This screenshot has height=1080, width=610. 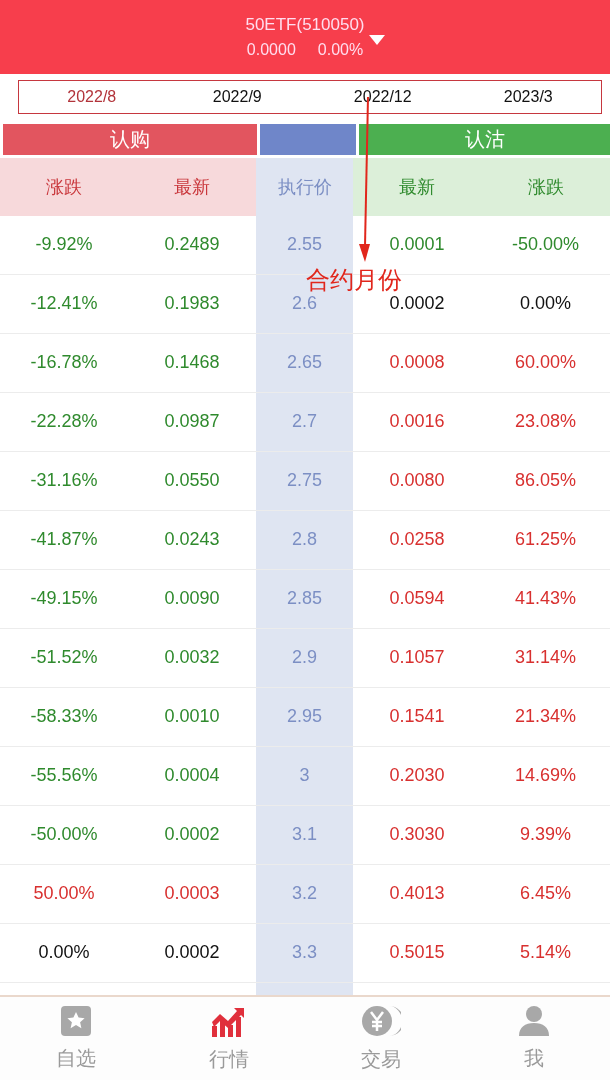 What do you see at coordinates (417, 658) in the screenshot?
I see `quote-cell: 0.1057` at bounding box center [417, 658].